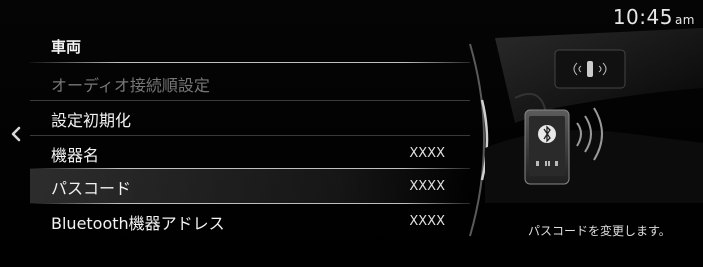 This screenshot has height=267, width=703. Describe the element at coordinates (91, 120) in the screenshot. I see `menu-item-label: 設定初期化` at that location.